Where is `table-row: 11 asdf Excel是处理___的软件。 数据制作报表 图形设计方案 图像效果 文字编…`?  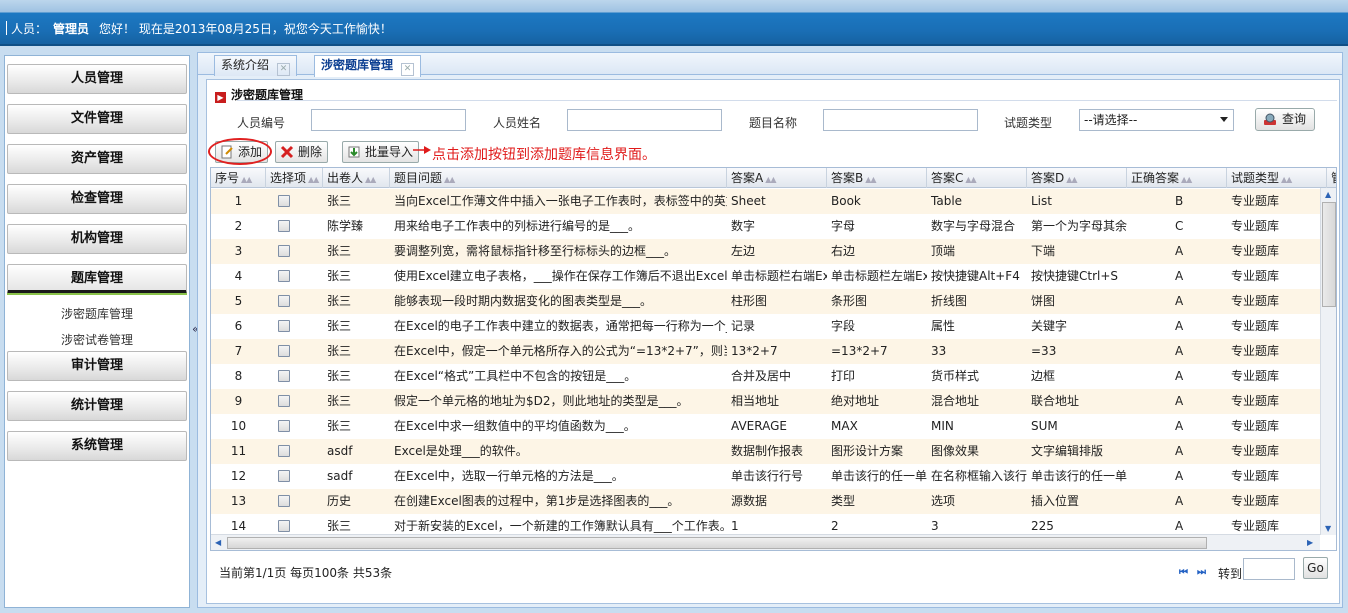 table-row: 11 asdf Excel是处理___的软件。 数据制作报表 图形设计方案 图像效果 文字编… is located at coordinates (766, 451).